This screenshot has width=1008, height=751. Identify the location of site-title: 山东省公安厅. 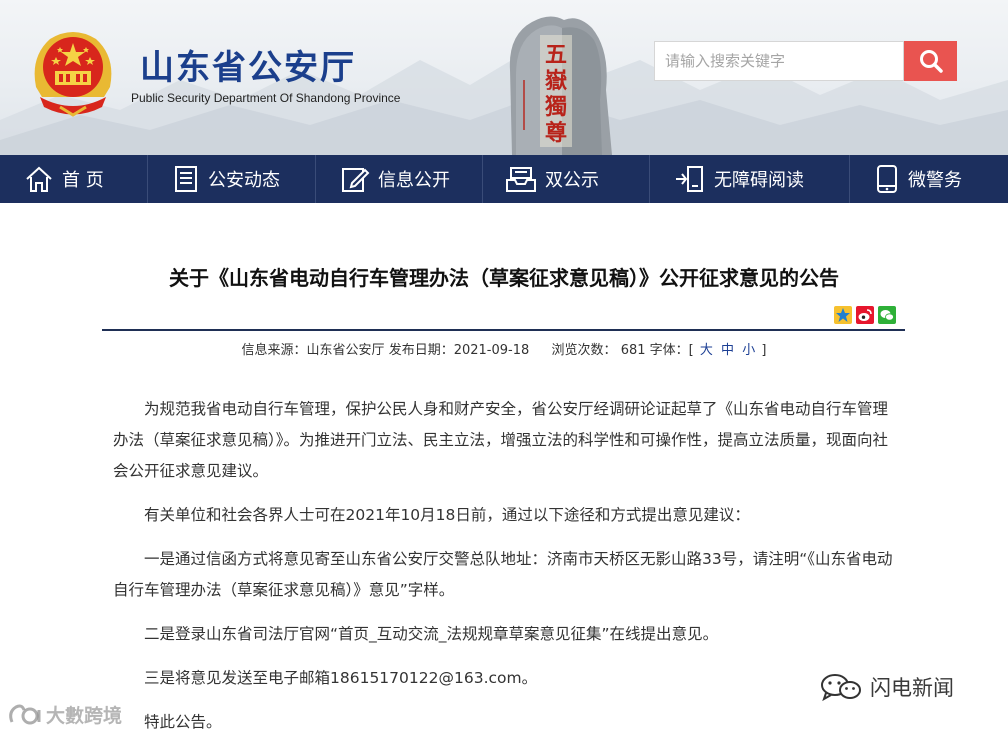
(248, 68).